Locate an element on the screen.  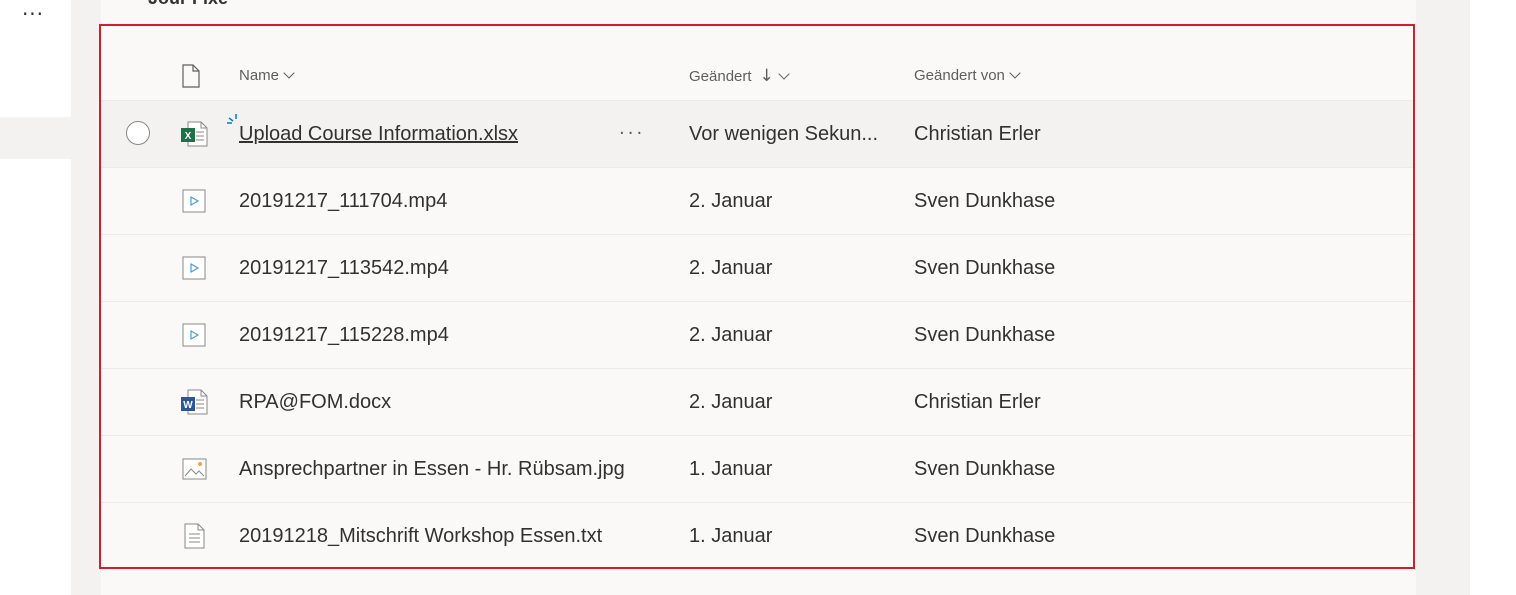
file-type-header-icon is located at coordinates (191, 76).